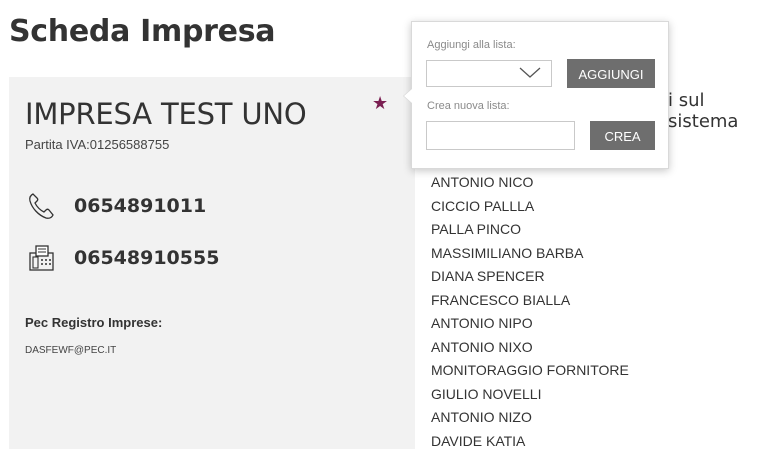 Image resolution: width=779 pixels, height=453 pixels. I want to click on star-icon: ★, so click(380, 103).